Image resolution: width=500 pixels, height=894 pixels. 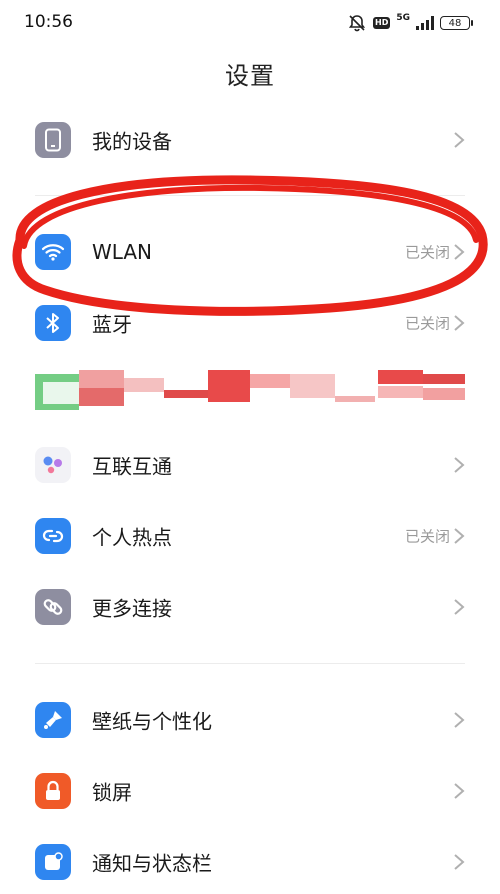 I want to click on battery-level: 48, so click(x=455, y=23).